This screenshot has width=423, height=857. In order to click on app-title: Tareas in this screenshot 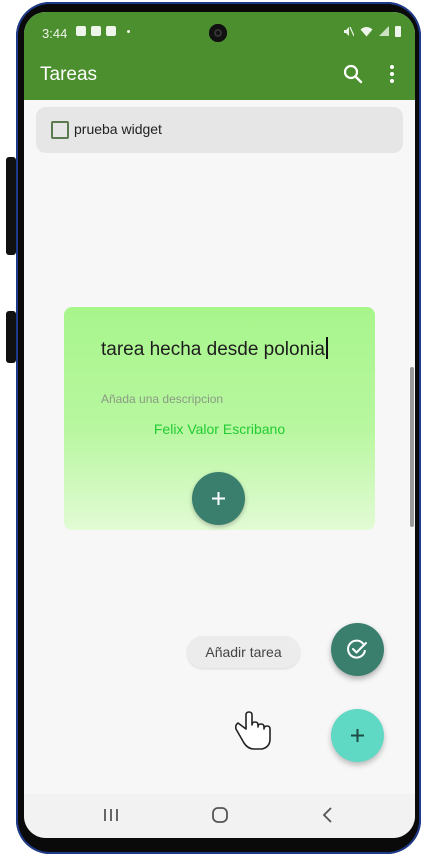, I will do `click(69, 74)`.